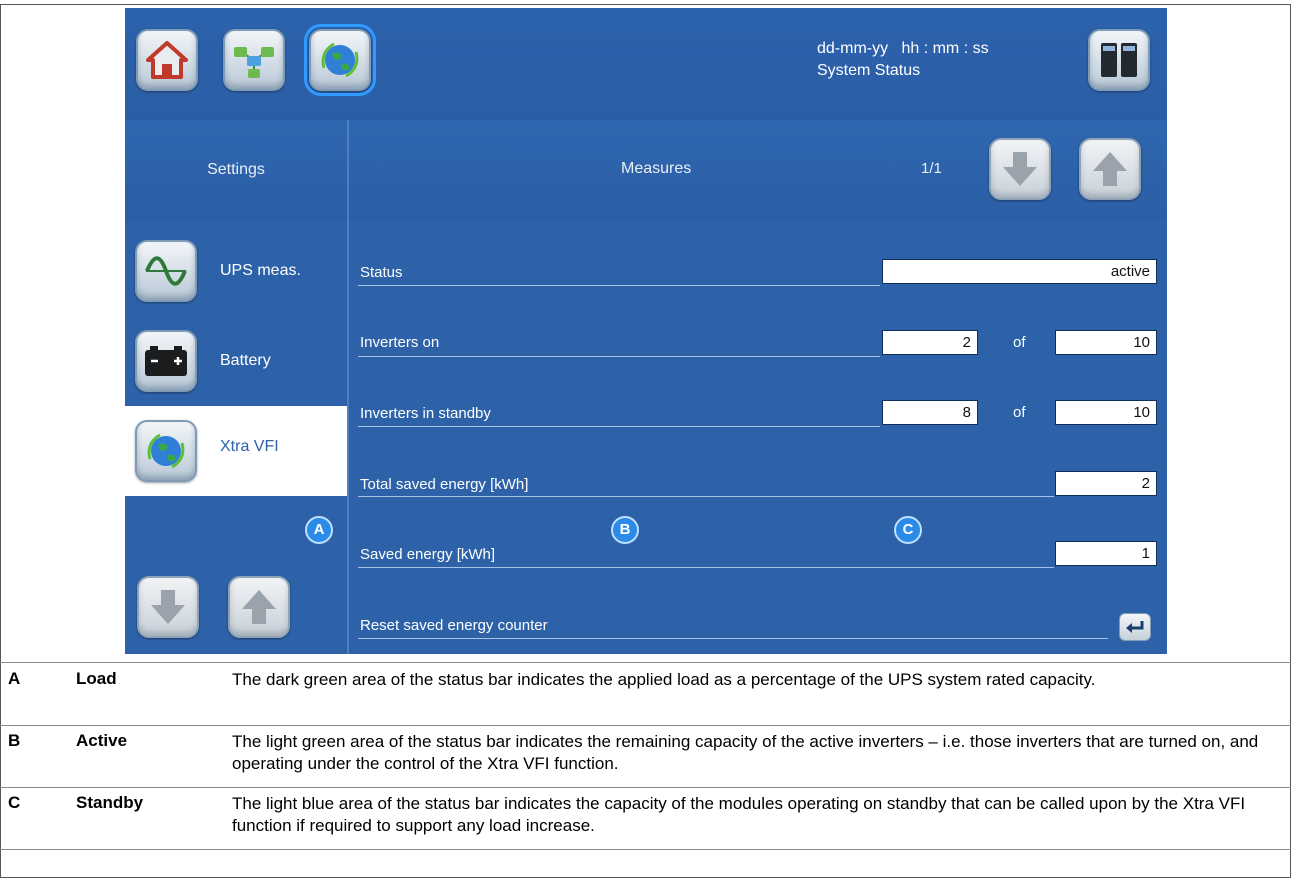  What do you see at coordinates (908, 530) in the screenshot?
I see `callout-marker-c: C` at bounding box center [908, 530].